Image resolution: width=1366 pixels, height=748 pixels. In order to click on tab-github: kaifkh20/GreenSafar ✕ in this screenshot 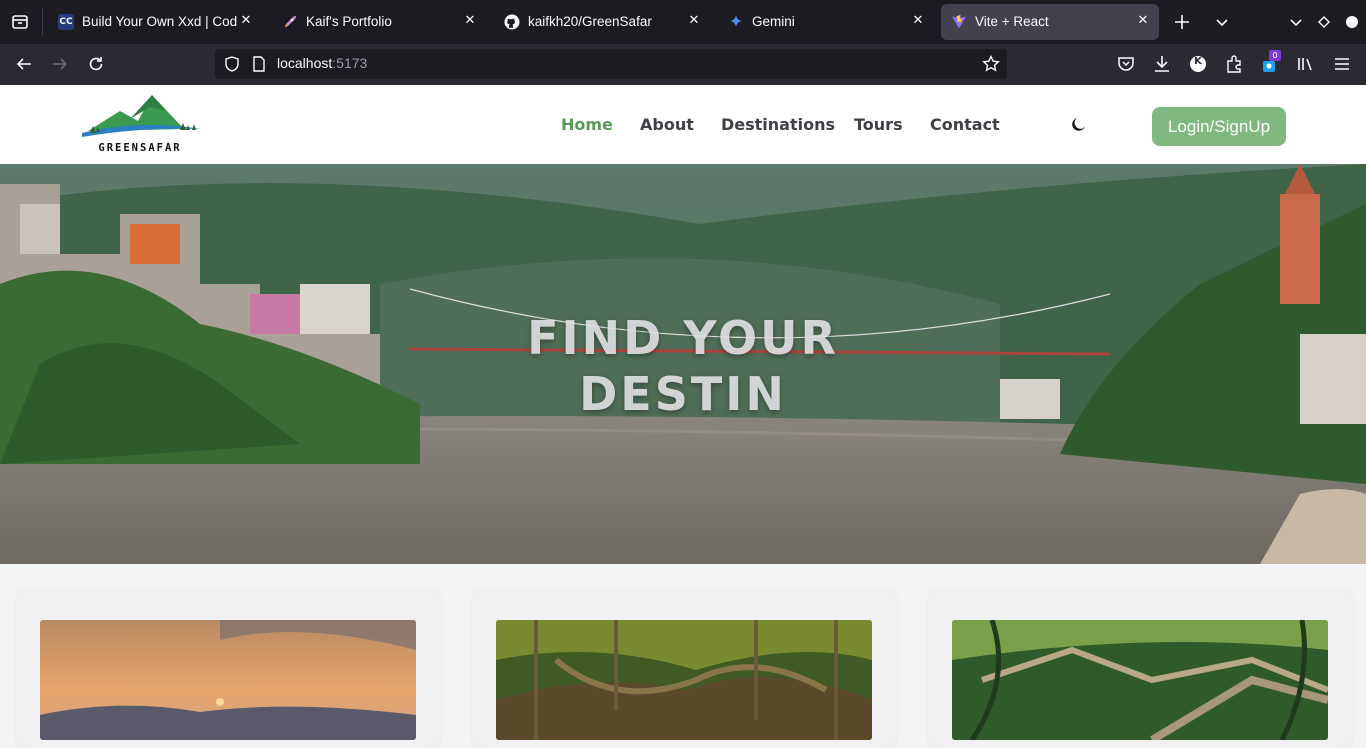, I will do `click(602, 22)`.